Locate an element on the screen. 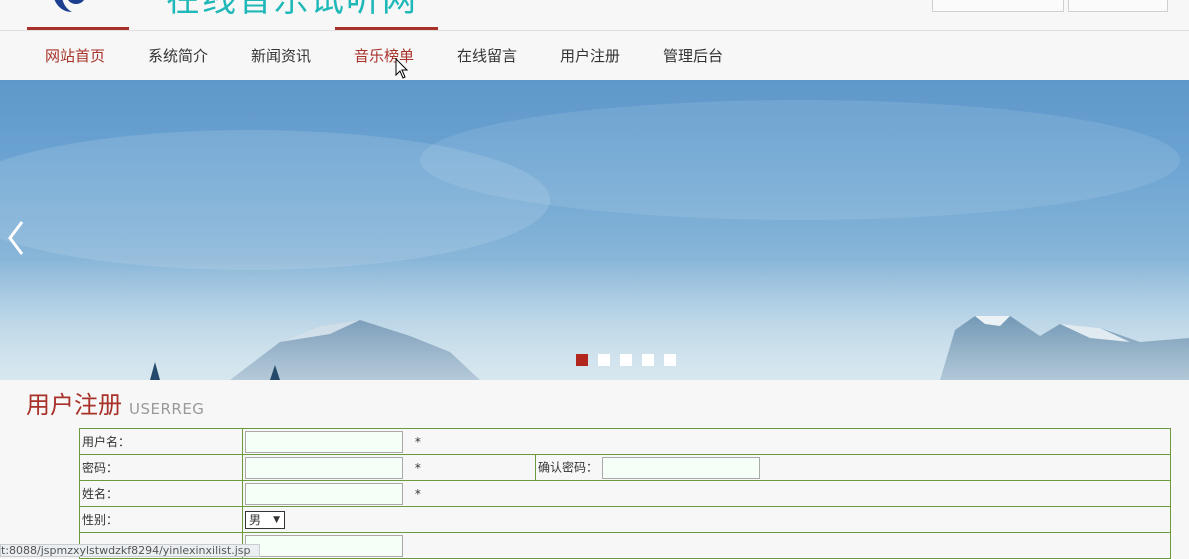  banner-prev-arrow-icon is located at coordinates (16, 238).